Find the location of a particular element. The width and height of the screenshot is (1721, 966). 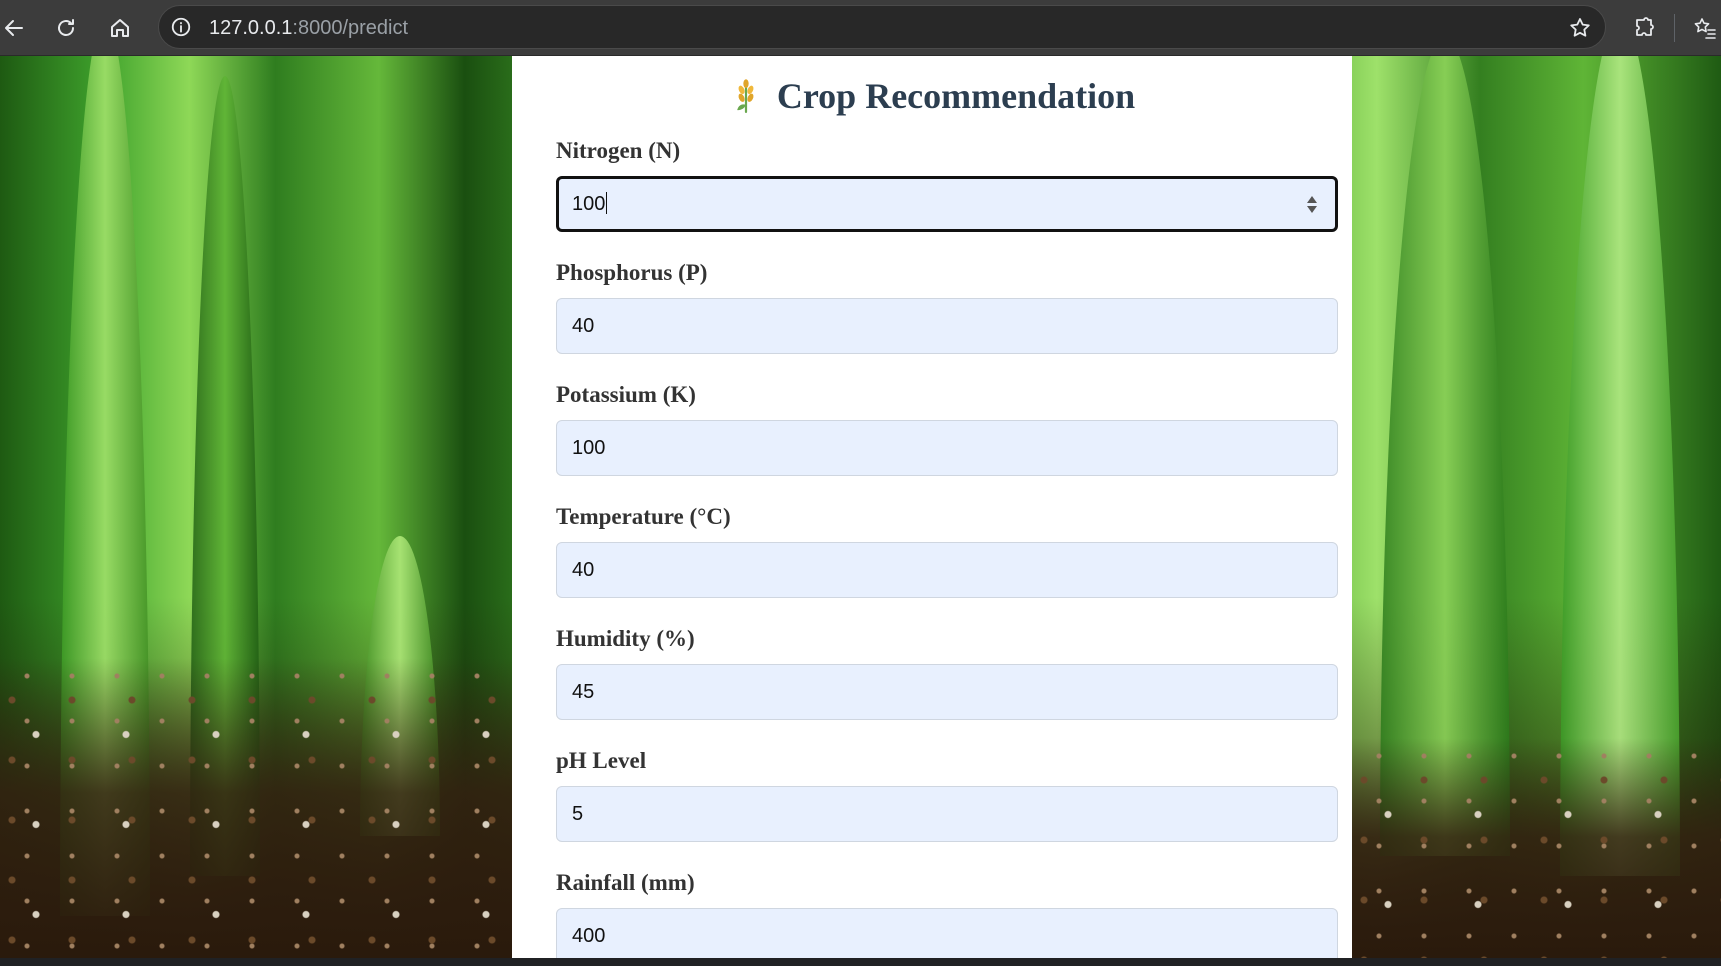

number-spinner is located at coordinates (1312, 204).